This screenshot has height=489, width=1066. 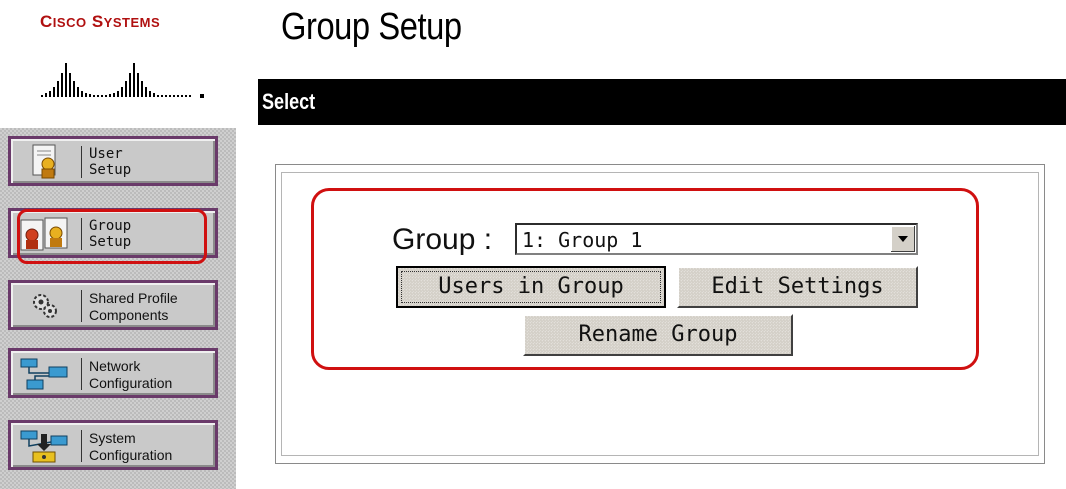 I want to click on nav-label: System Configuration, so click(x=131, y=446).